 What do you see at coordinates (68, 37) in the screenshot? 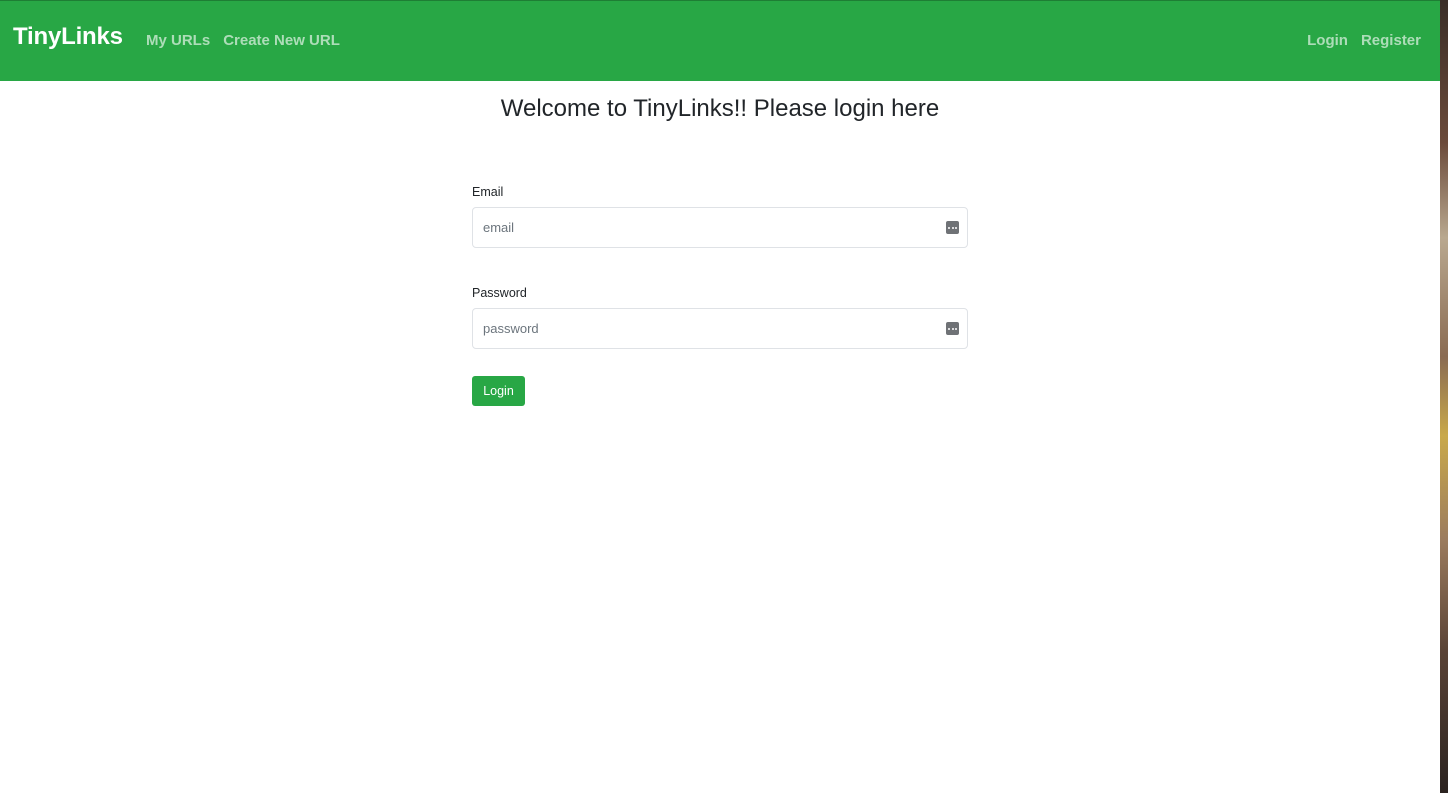
I see `brand-logo-link: TinyLinks` at bounding box center [68, 37].